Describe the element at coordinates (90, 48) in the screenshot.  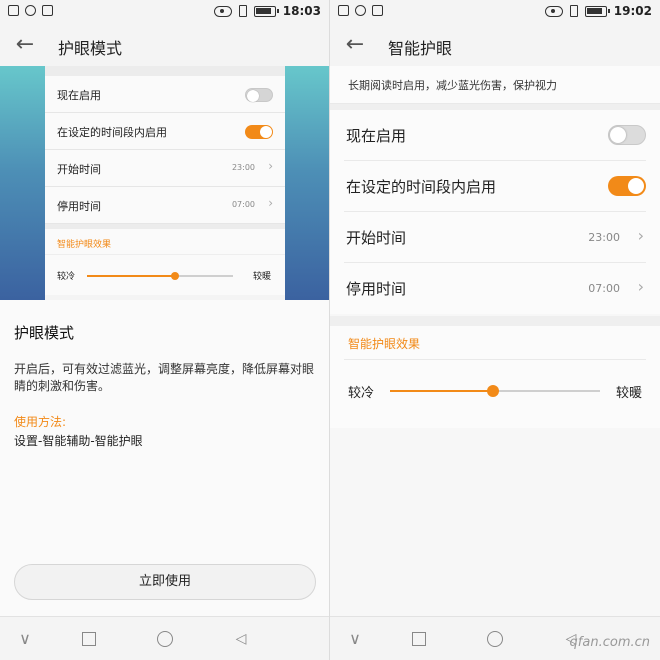
I see `page-title: 护眼模式` at that location.